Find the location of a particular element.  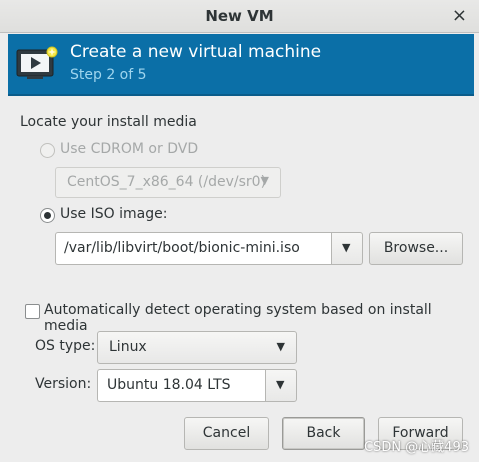

close-icon: × is located at coordinates (459, 16).